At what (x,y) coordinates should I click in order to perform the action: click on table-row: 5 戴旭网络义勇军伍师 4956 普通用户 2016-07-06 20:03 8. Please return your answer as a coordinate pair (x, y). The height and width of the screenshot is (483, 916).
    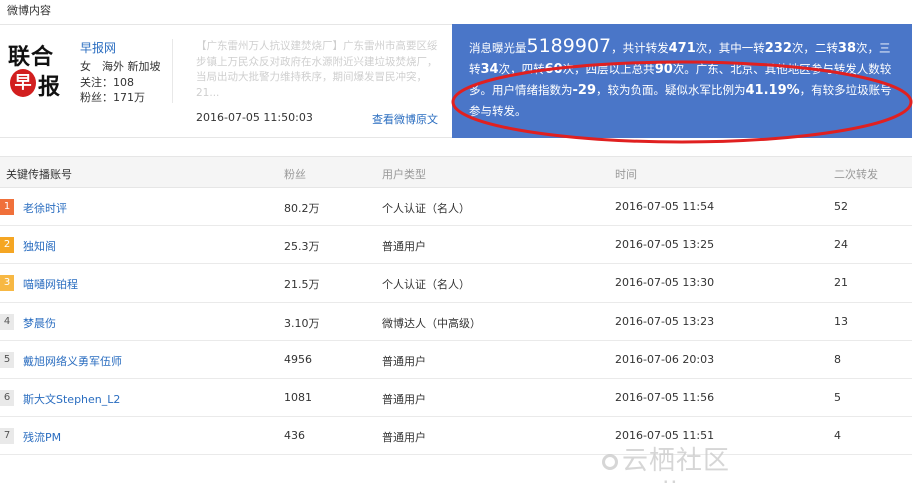
    Looking at the image, I should click on (456, 360).